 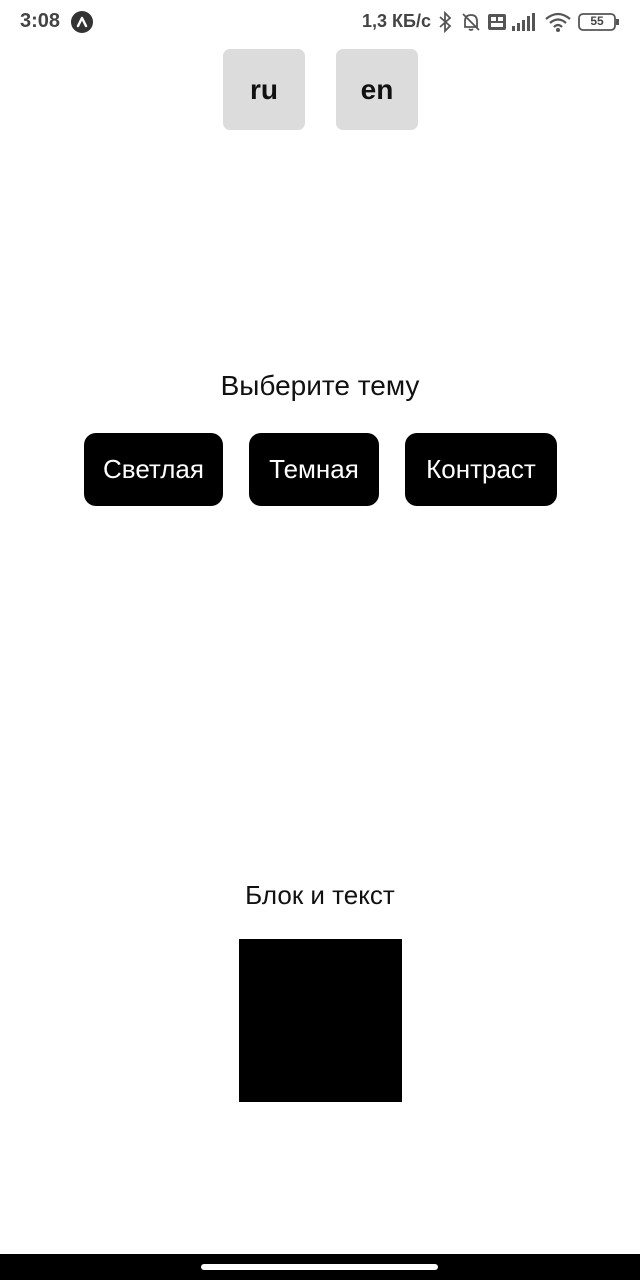 What do you see at coordinates (82, 22) in the screenshot?
I see `app-icon` at bounding box center [82, 22].